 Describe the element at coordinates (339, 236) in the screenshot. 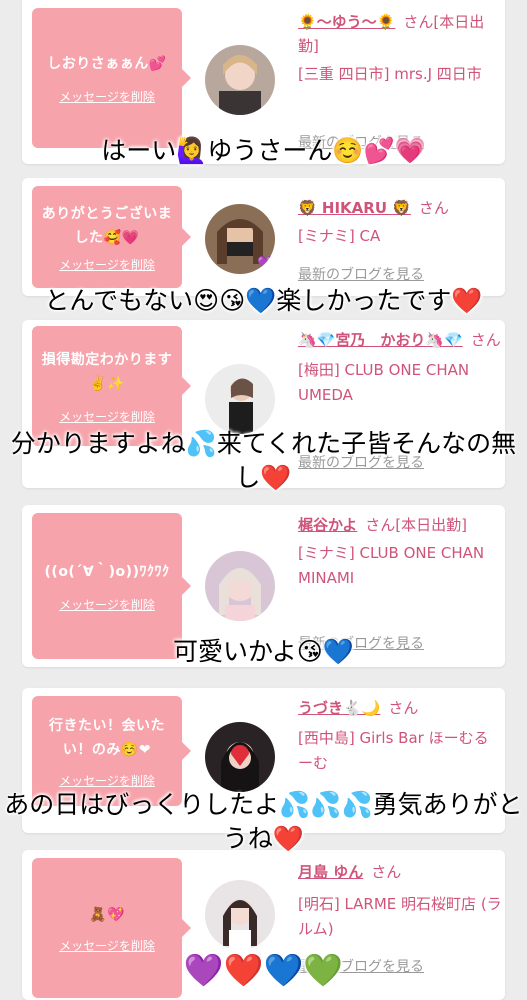

I see `shop-text: [ミナミ] CA` at that location.